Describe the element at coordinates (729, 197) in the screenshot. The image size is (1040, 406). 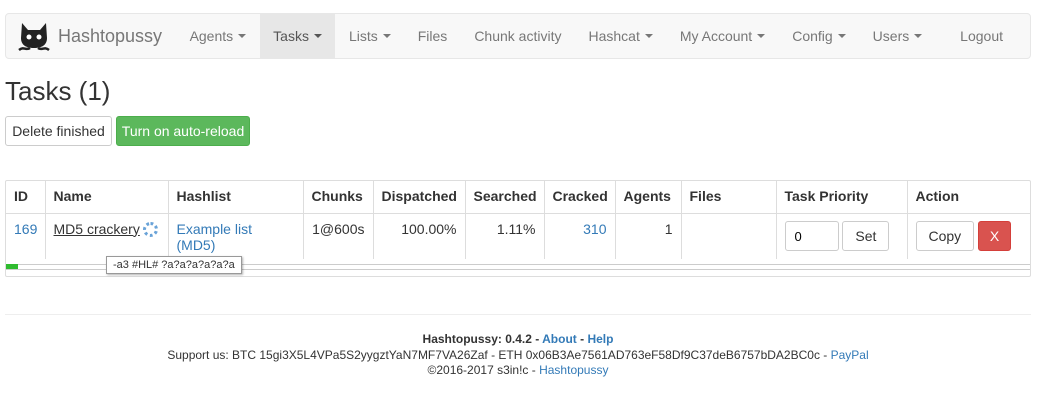
I see `header-files: Files` at that location.